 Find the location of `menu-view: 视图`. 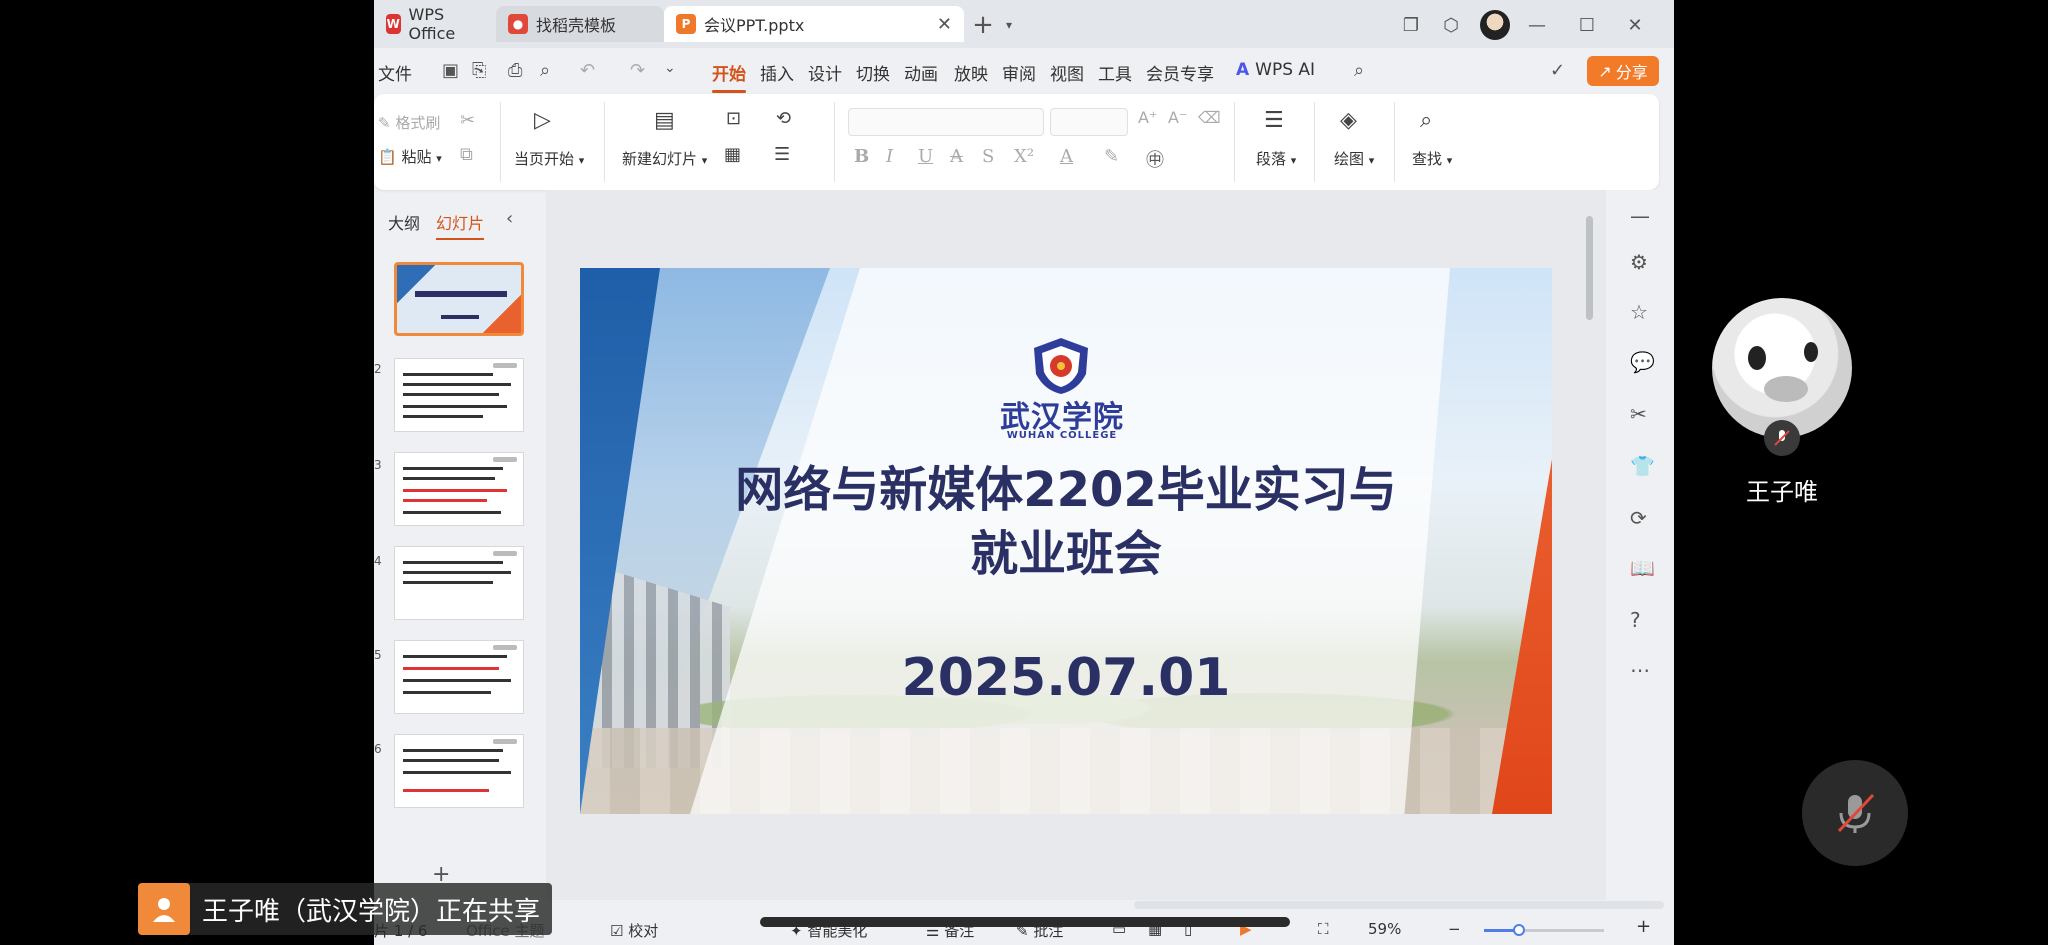

menu-view: 视图 is located at coordinates (1067, 72).